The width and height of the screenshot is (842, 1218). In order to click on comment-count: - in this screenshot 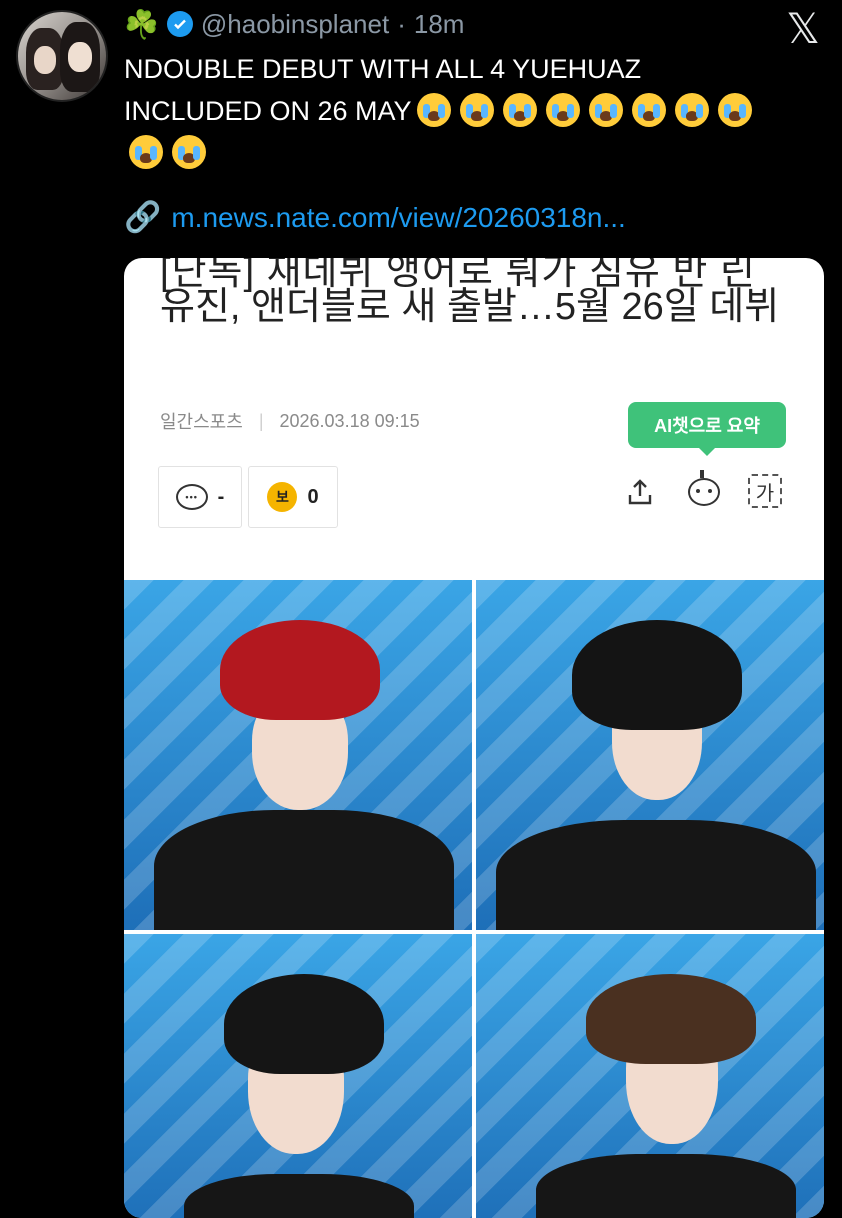, I will do `click(221, 496)`.